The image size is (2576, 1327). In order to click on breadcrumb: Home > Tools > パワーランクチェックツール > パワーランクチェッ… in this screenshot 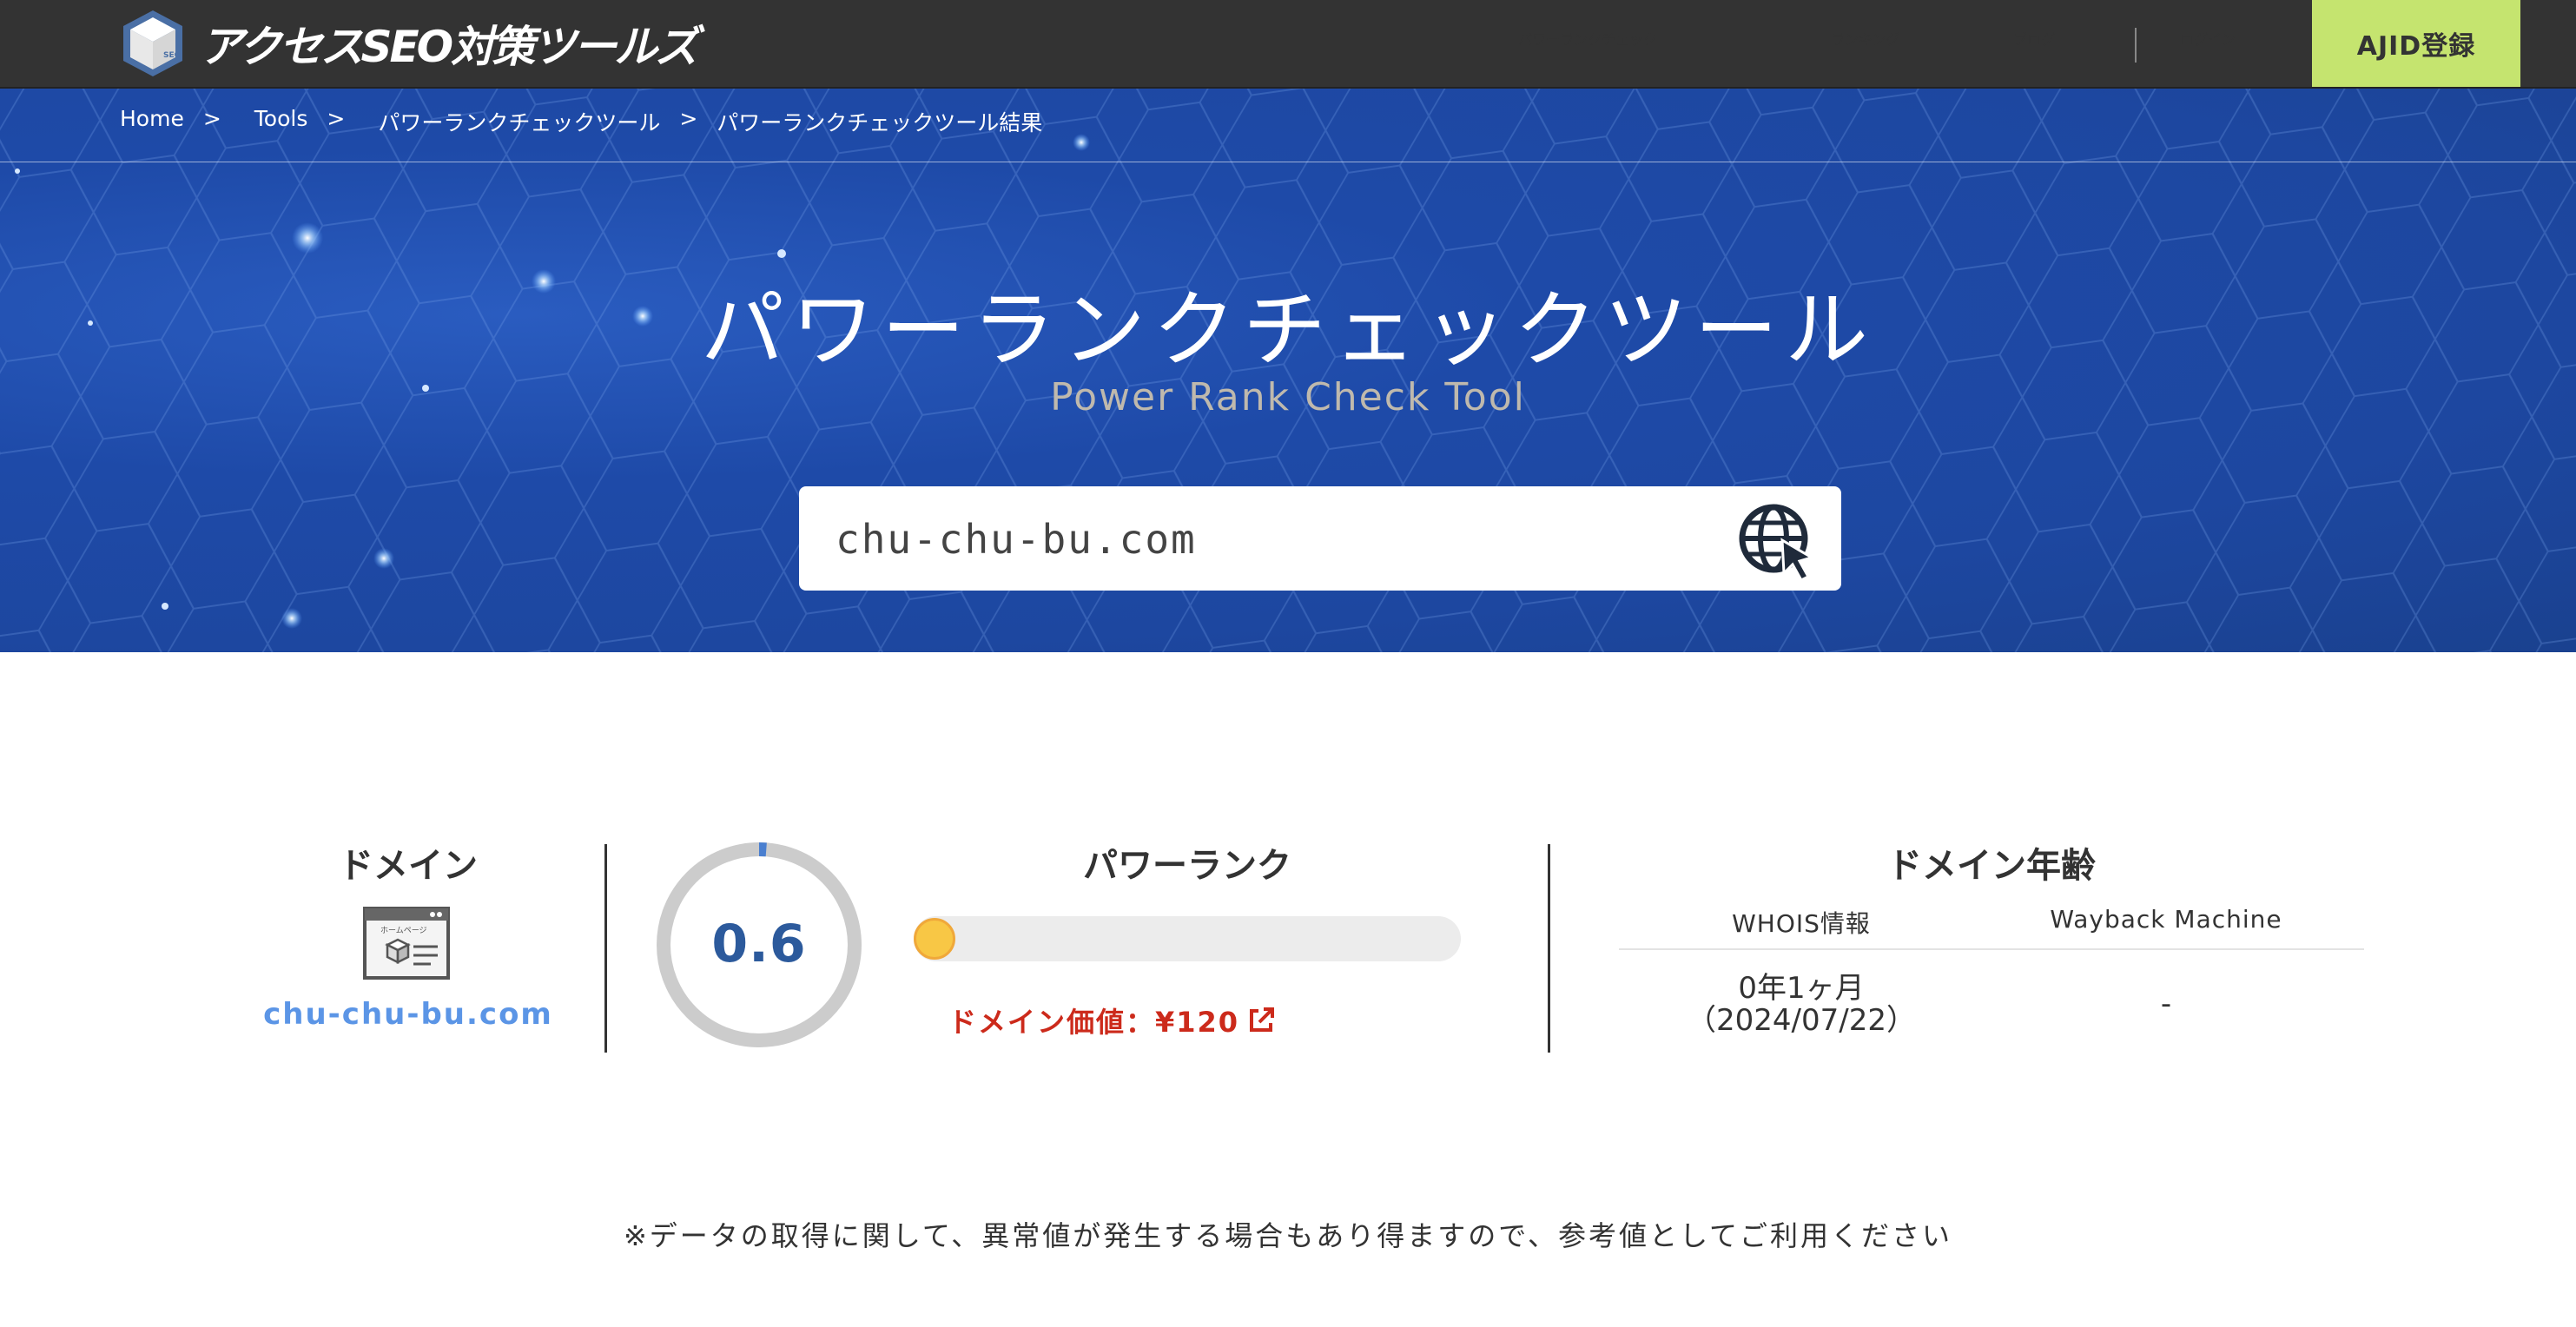, I will do `click(590, 122)`.